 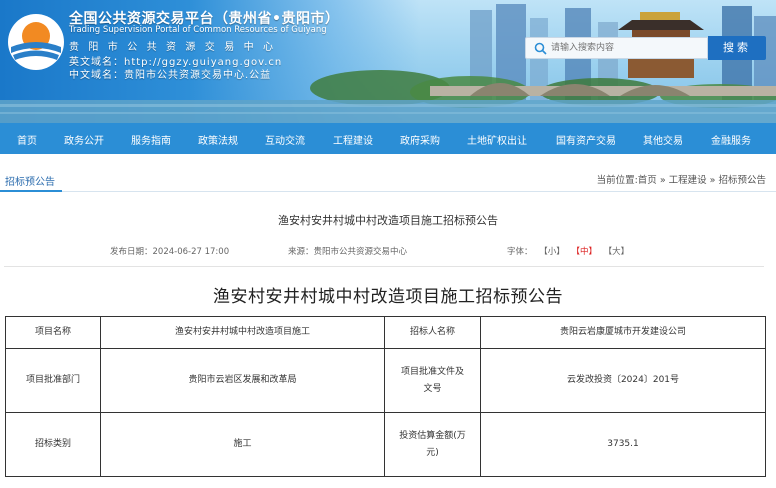 I want to click on table-cell-label: 招标类别, so click(x=53, y=444).